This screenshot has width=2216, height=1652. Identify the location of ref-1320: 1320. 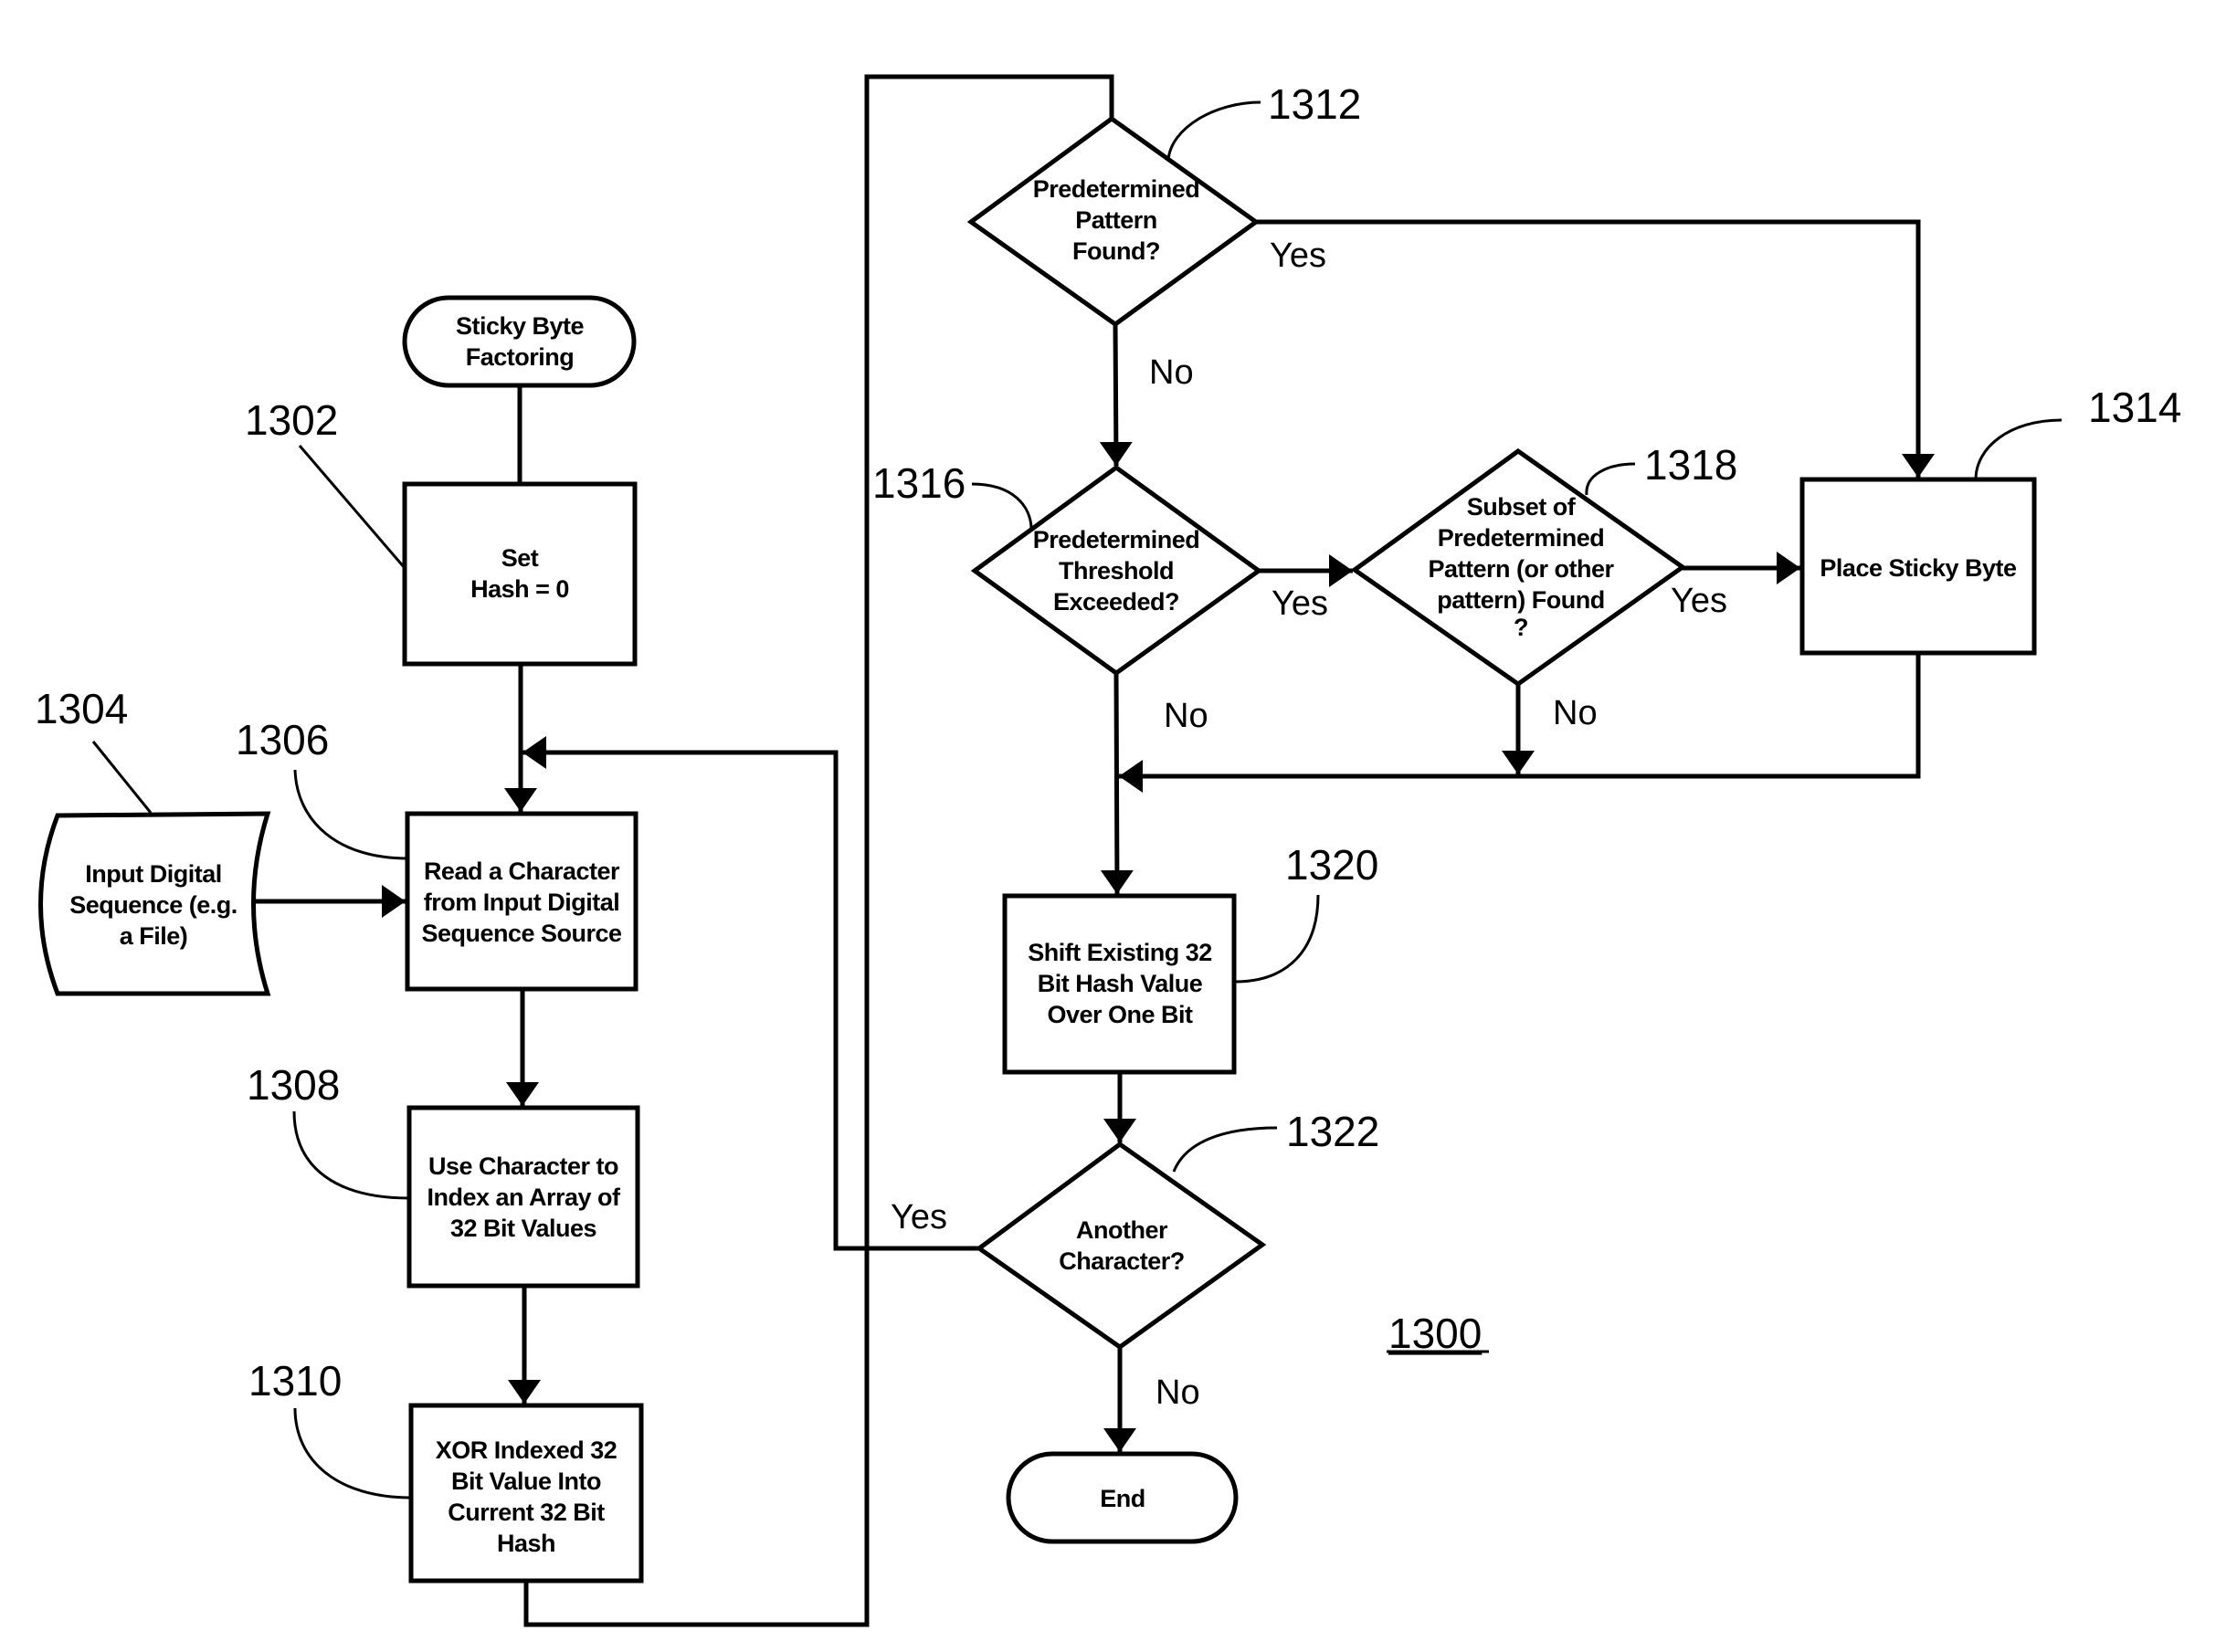
(1306, 912).